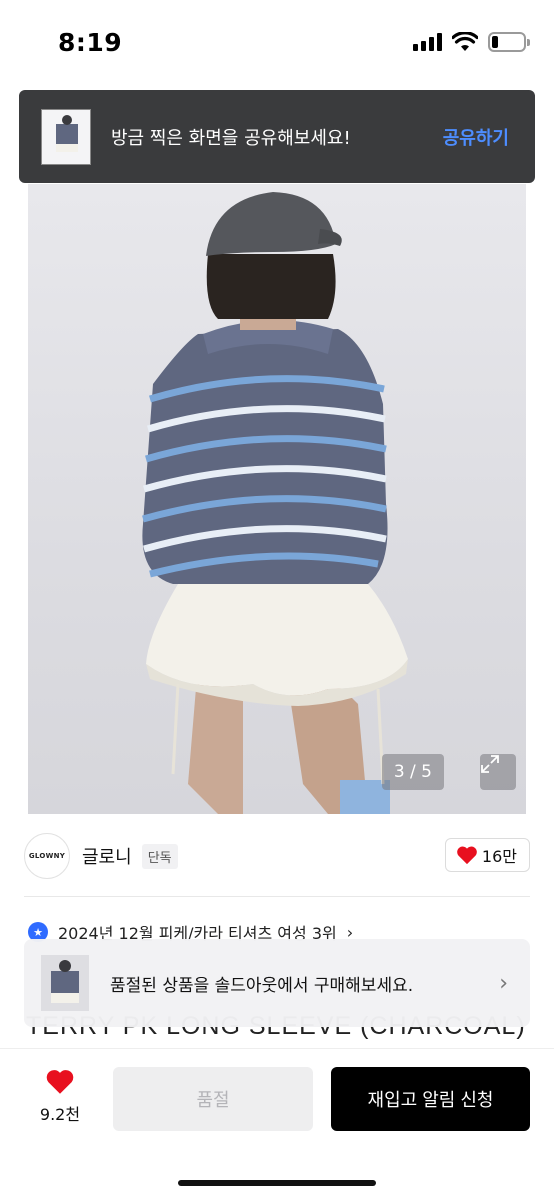 The height and width of the screenshot is (1200, 554). Describe the element at coordinates (277, 1183) in the screenshot. I see `home-indicator` at that location.